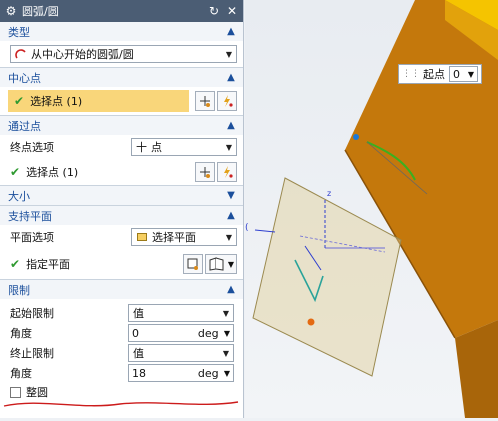  What do you see at coordinates (11, 11) in the screenshot?
I see `gear-icon: ⚙` at bounding box center [11, 11].